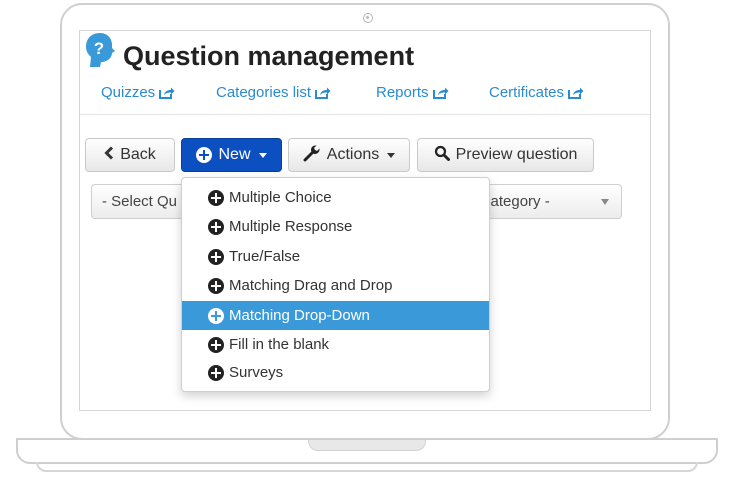 The height and width of the screenshot is (479, 731). Describe the element at coordinates (527, 92) in the screenshot. I see `nav-label: Certificates` at that location.